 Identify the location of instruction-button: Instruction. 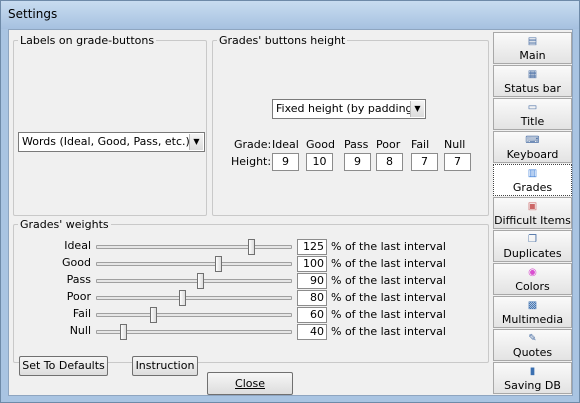
(165, 366).